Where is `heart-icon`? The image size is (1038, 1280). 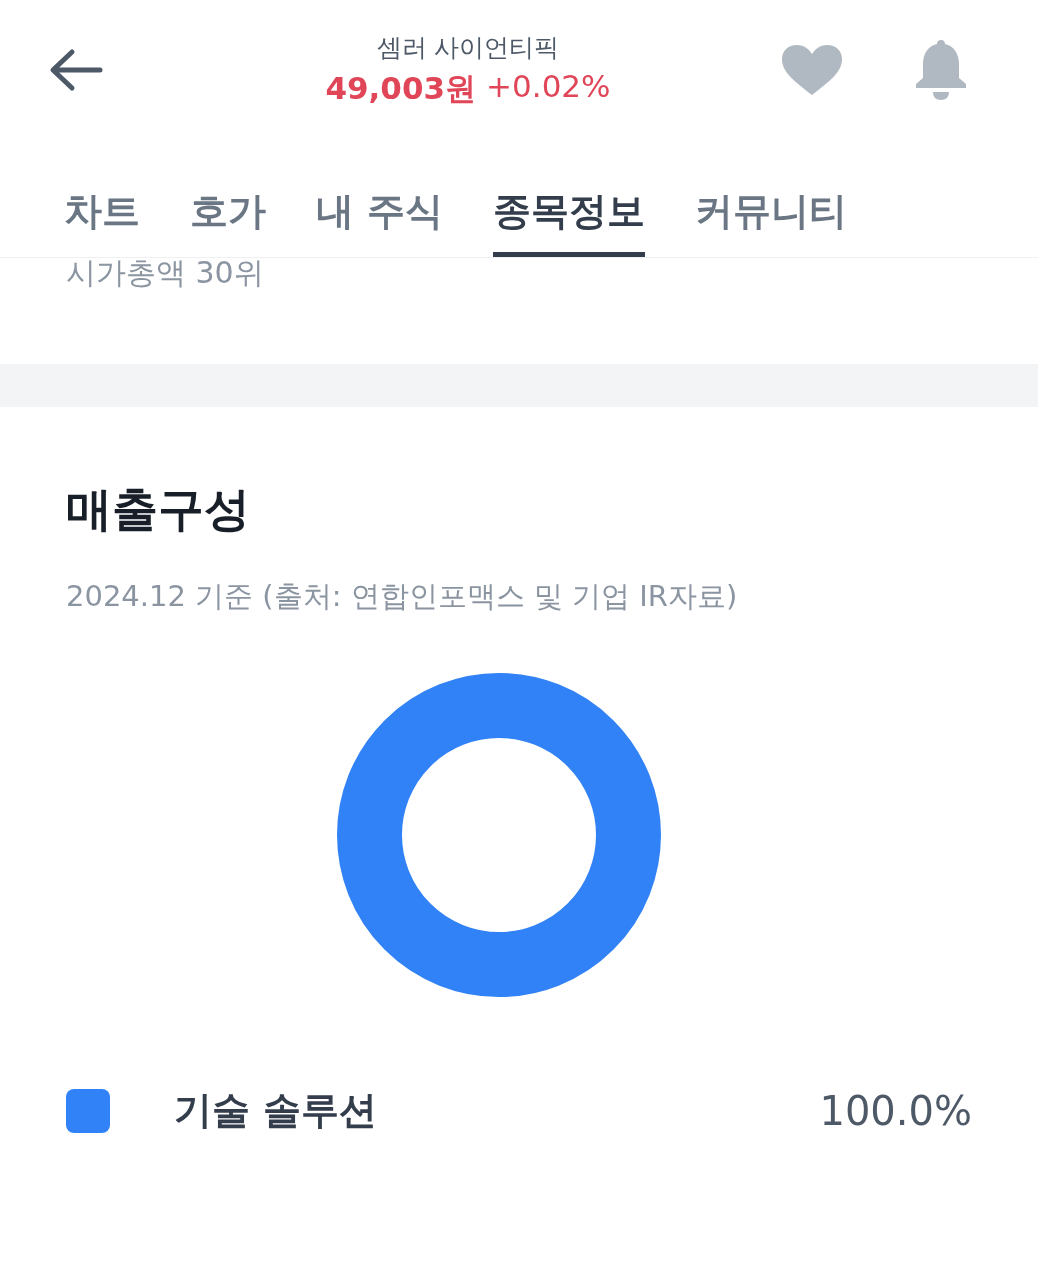 heart-icon is located at coordinates (812, 70).